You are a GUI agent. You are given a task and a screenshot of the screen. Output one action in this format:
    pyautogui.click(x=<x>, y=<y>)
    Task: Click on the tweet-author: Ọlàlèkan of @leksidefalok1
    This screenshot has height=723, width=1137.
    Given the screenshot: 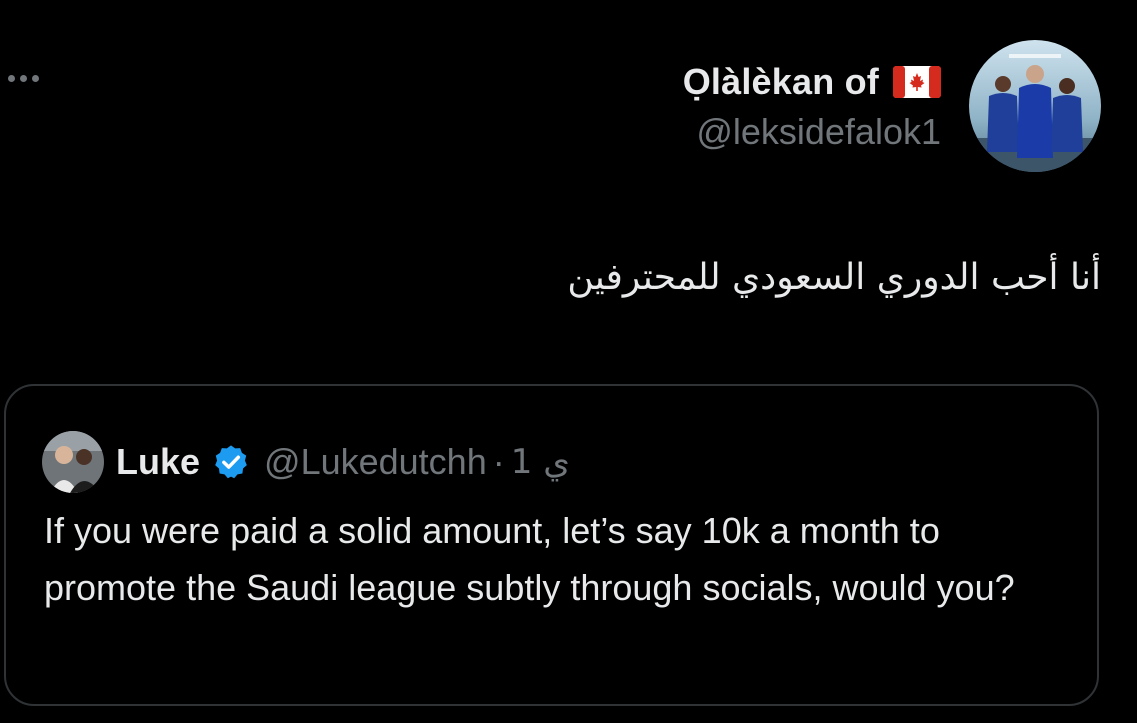 What is the action you would take?
    pyautogui.click(x=892, y=106)
    